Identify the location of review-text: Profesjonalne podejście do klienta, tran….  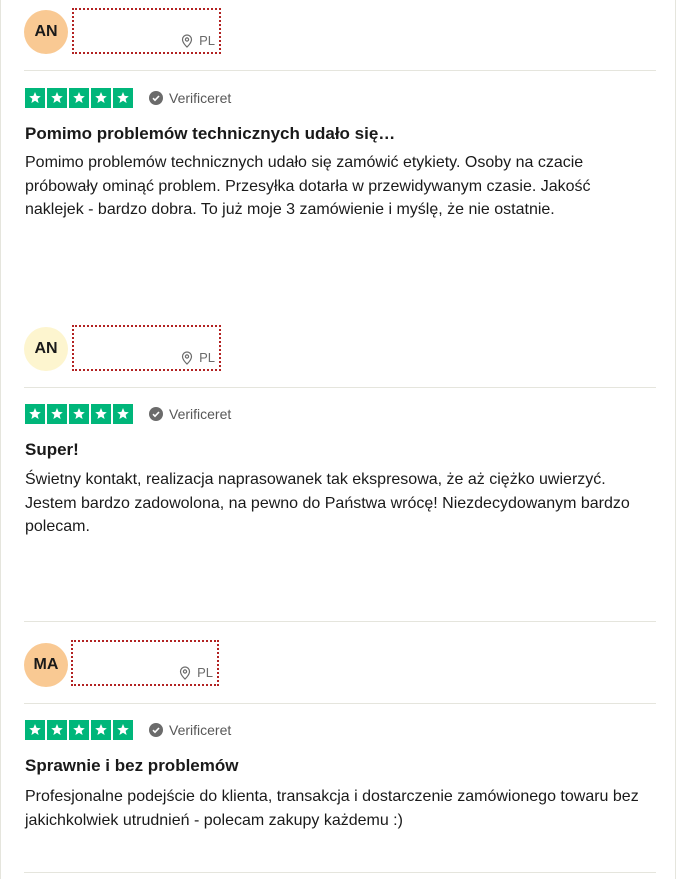
(332, 808).